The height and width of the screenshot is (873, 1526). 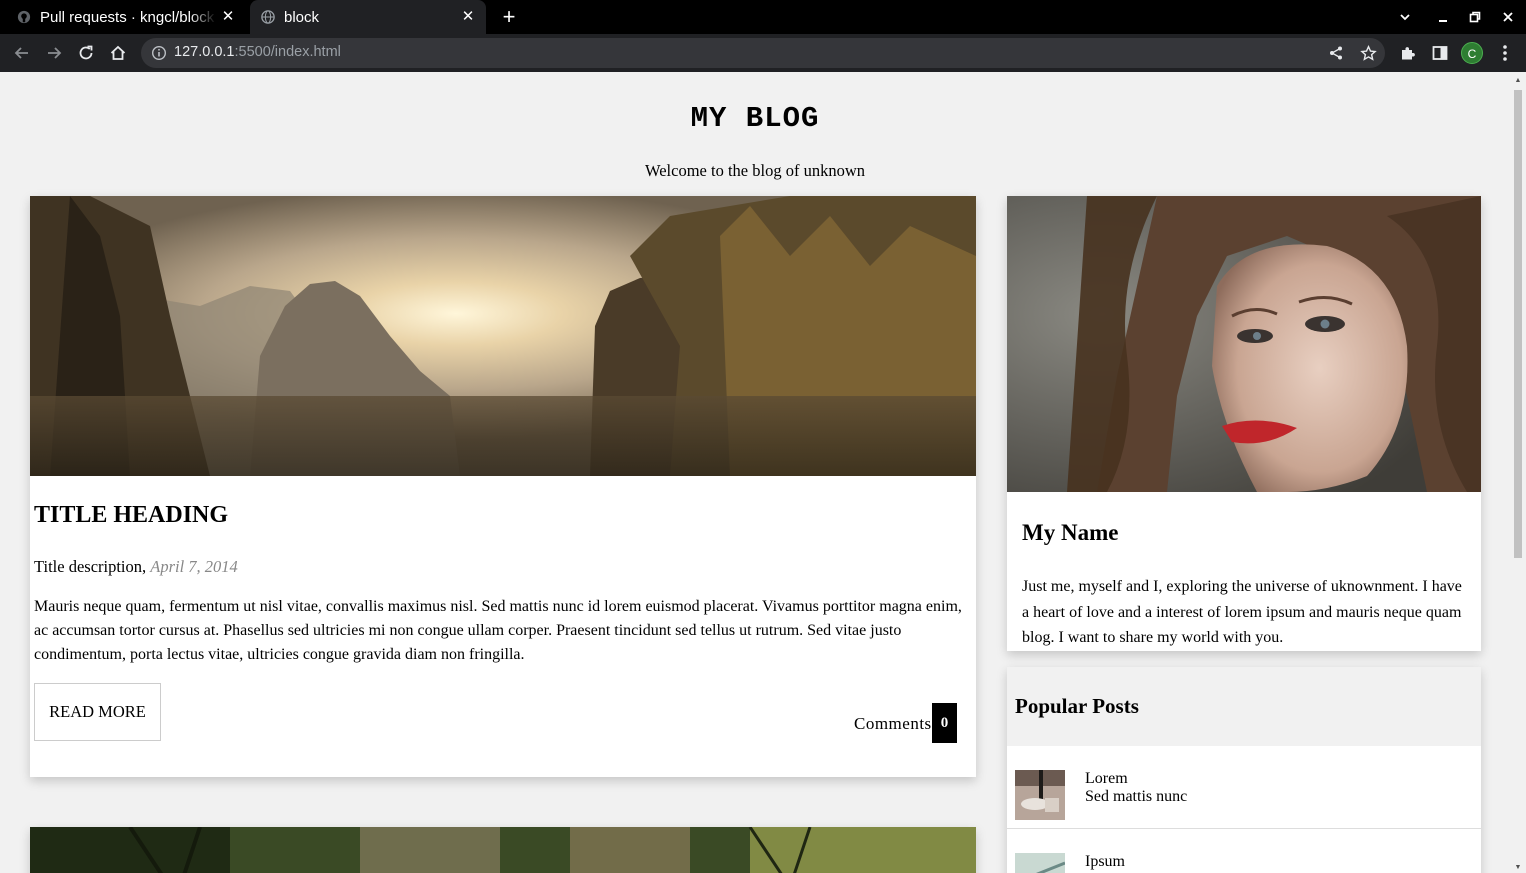 I want to click on tab-strip: Pull requests · kngcl/block ✕ block ✕ +, so click(x=763, y=17).